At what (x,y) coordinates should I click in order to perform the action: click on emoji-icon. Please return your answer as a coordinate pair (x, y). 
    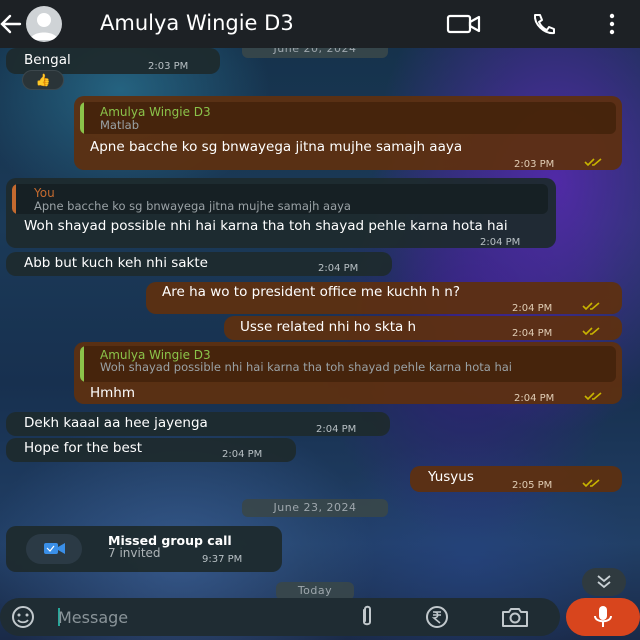
    Looking at the image, I should click on (23, 619).